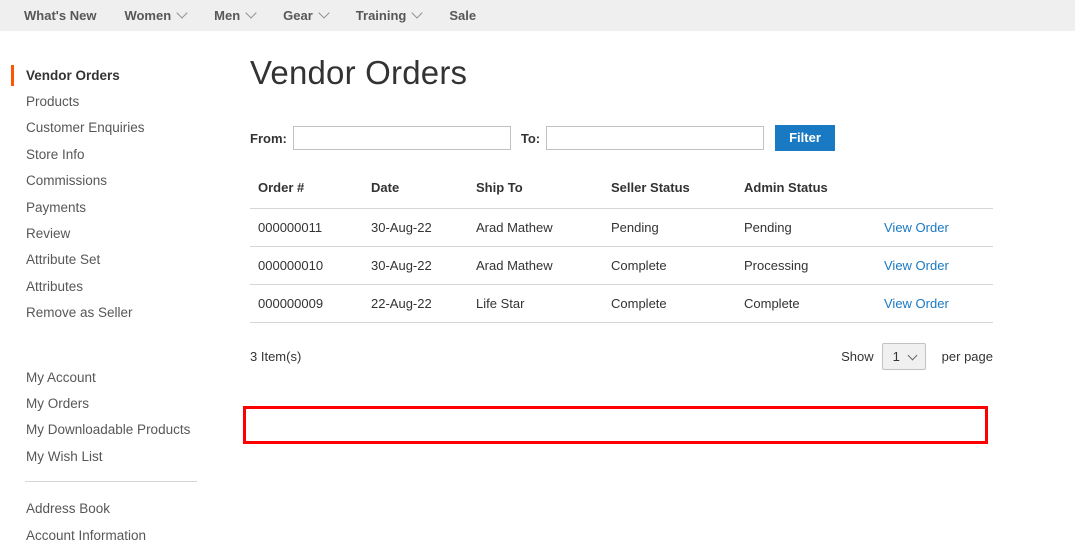 The width and height of the screenshot is (1075, 548). What do you see at coordinates (115, 181) in the screenshot?
I see `sidebar-item-commissions: Commissions` at bounding box center [115, 181].